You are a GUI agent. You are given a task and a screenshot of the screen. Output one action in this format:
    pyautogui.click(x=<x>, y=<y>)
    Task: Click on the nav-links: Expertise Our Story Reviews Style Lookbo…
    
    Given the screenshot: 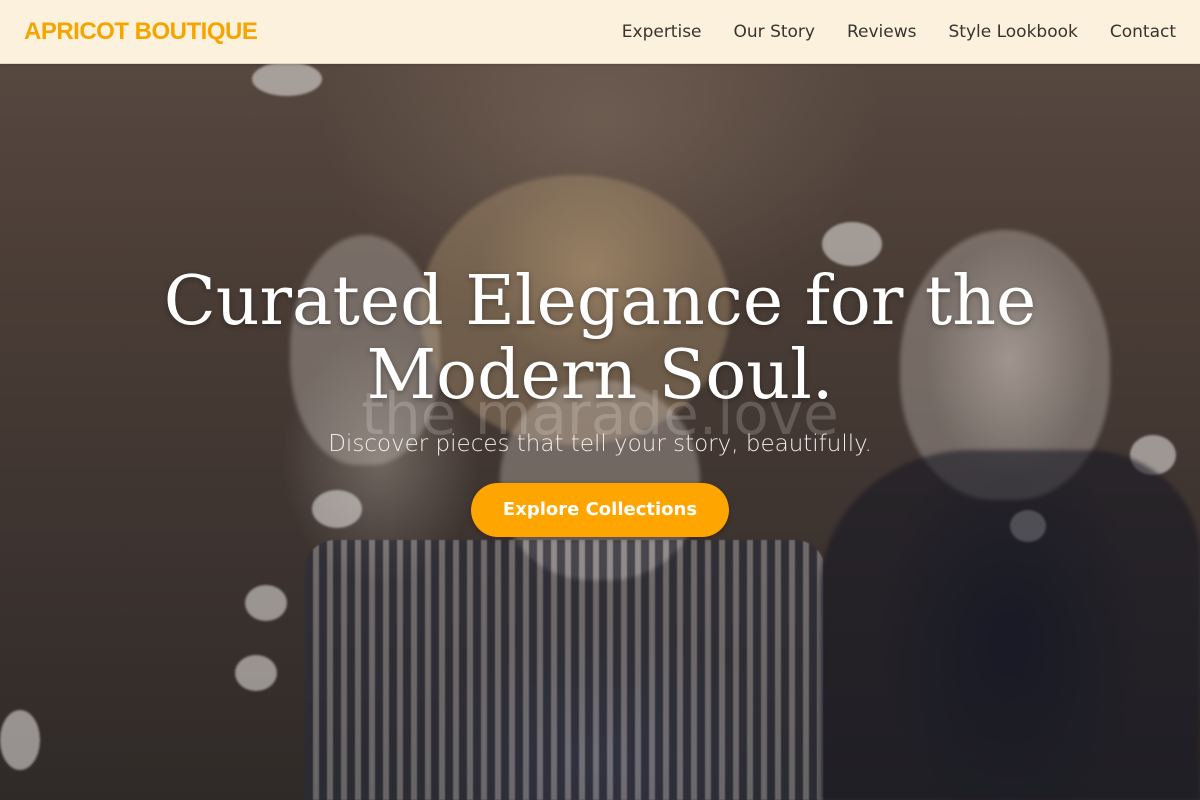 What is the action you would take?
    pyautogui.click(x=899, y=32)
    